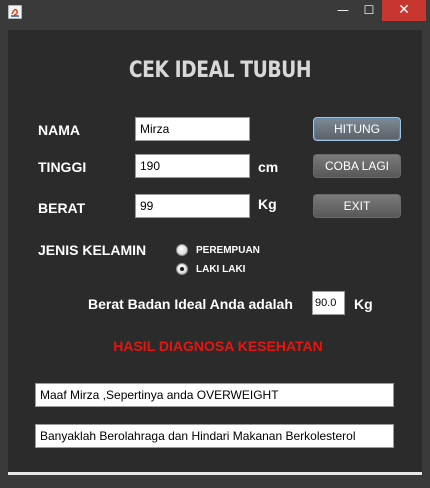 This screenshot has height=488, width=430. Describe the element at coordinates (218, 346) in the screenshot. I see `diagnosis-heading: HASIL DIAGNOSA KESEHATAN` at that location.